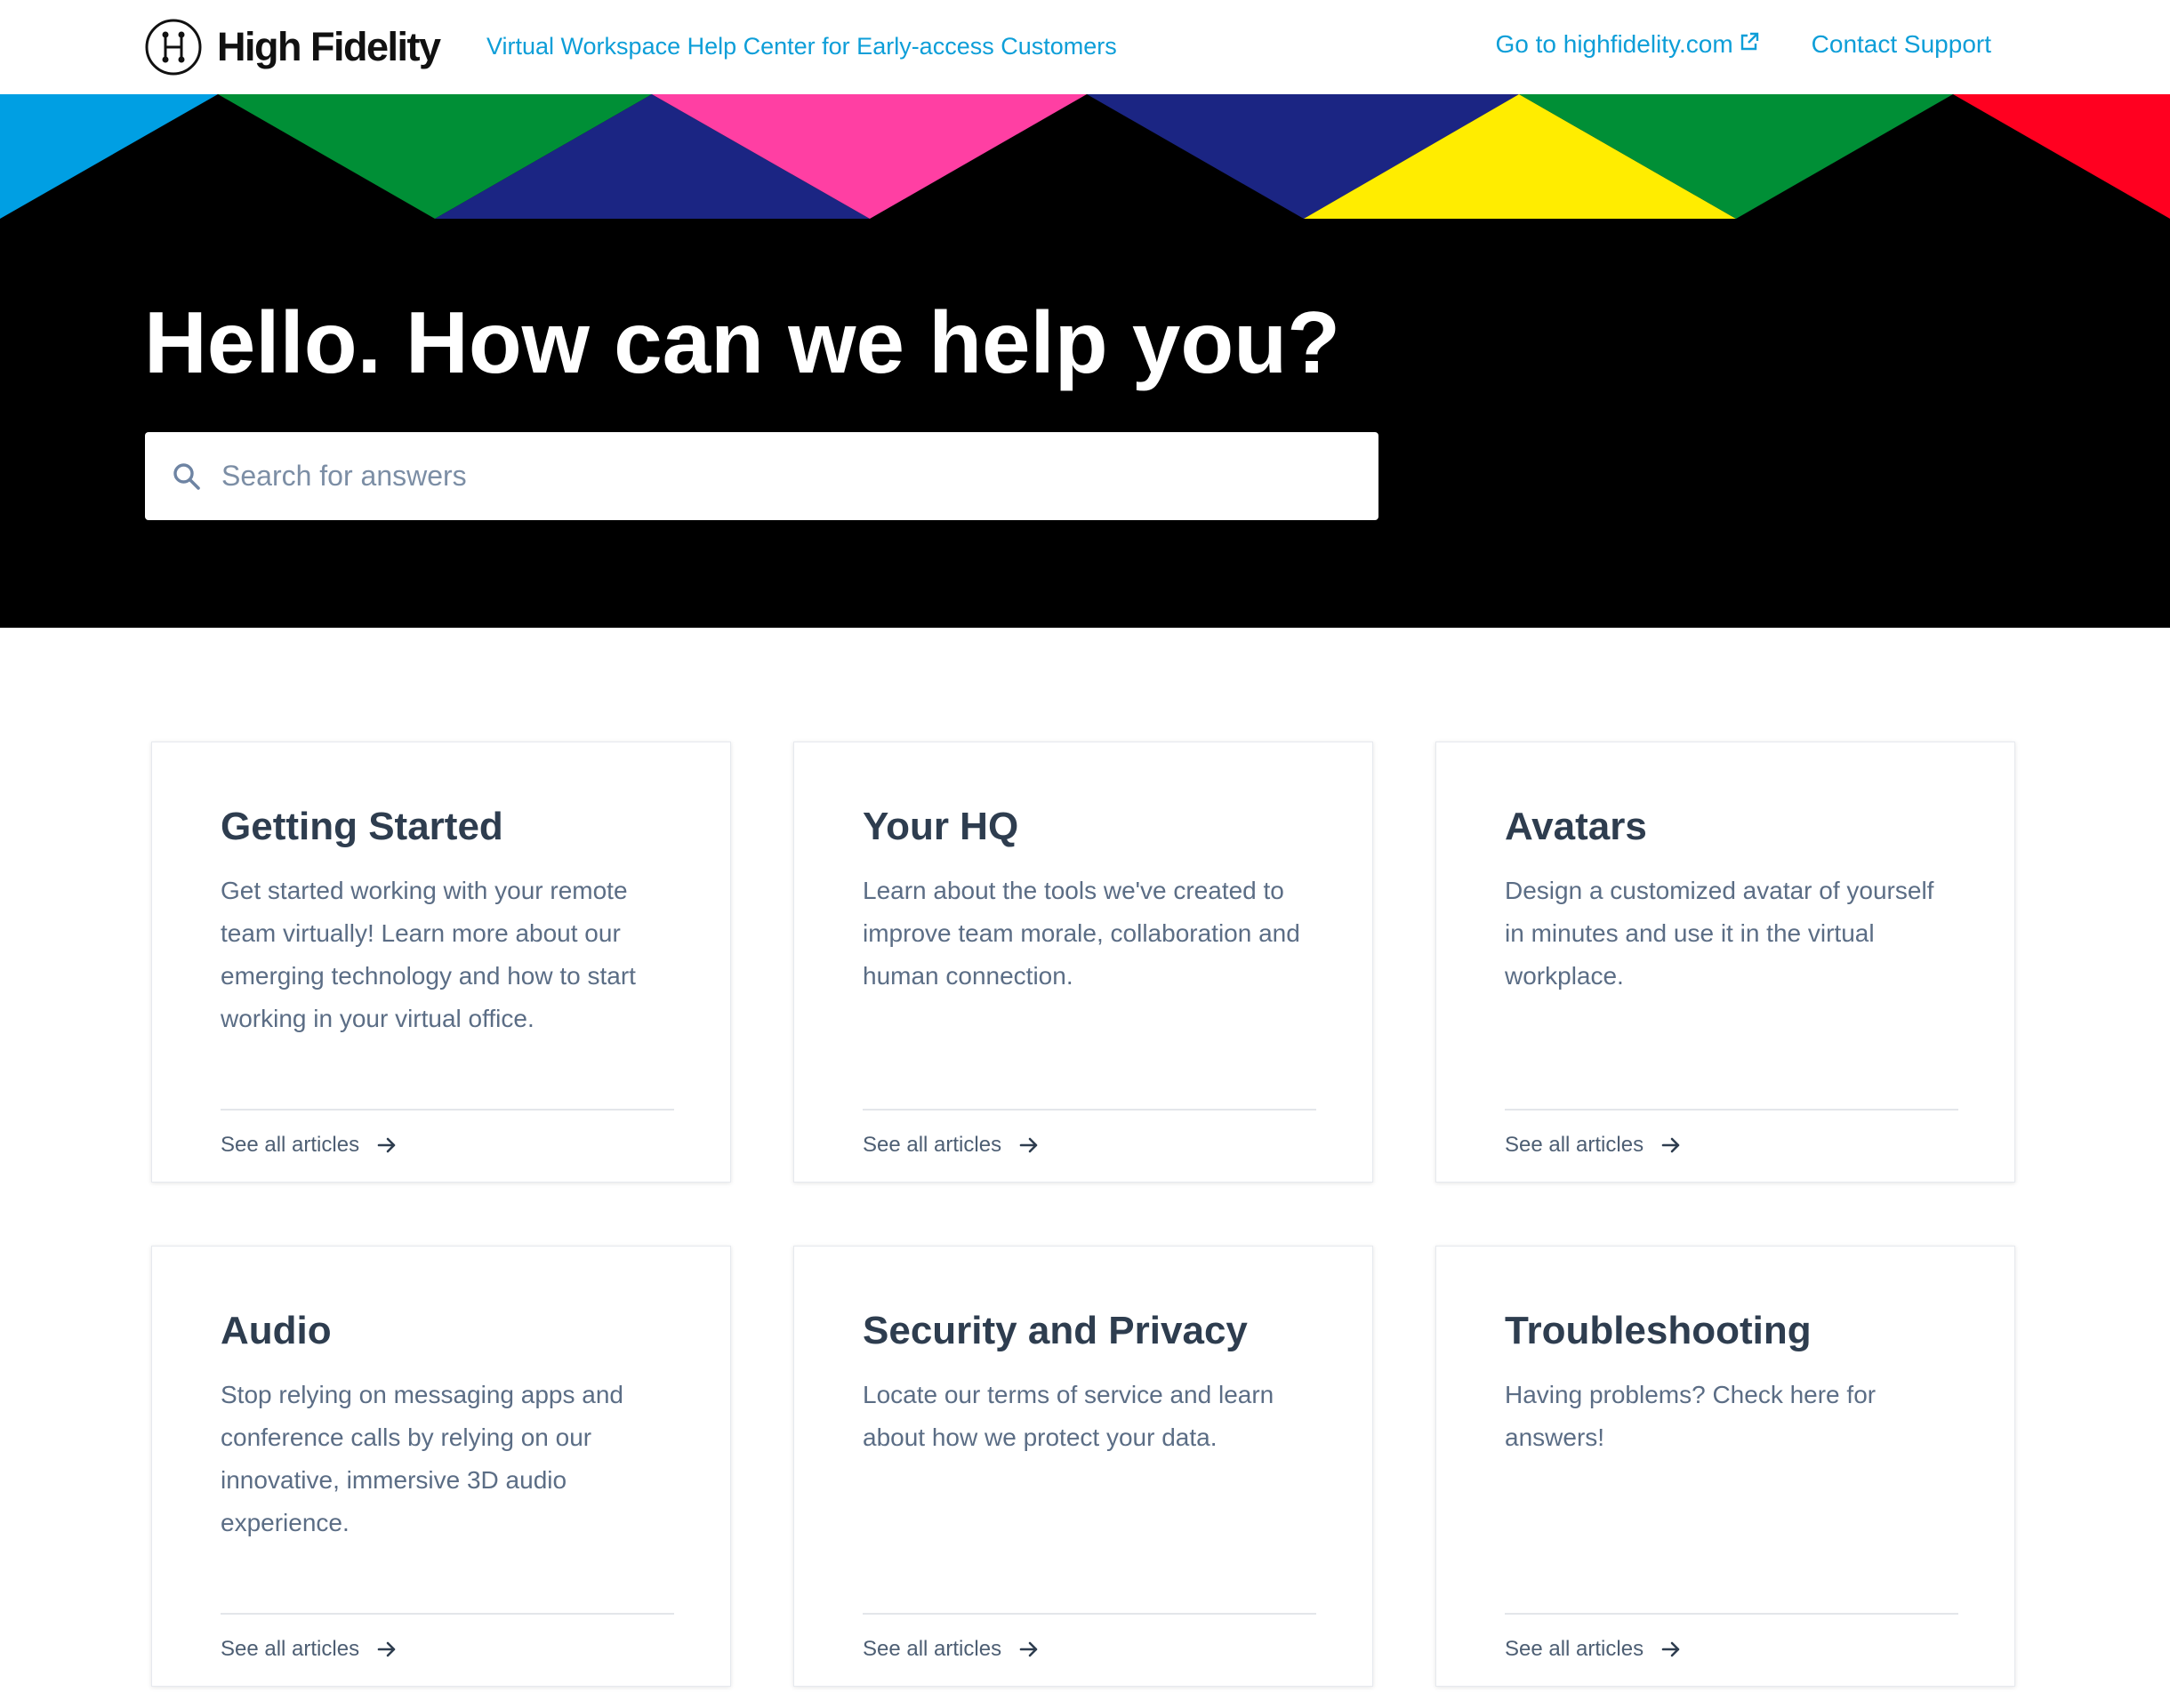 This screenshot has height=1708, width=2170. What do you see at coordinates (187, 476) in the screenshot?
I see `search-icon` at bounding box center [187, 476].